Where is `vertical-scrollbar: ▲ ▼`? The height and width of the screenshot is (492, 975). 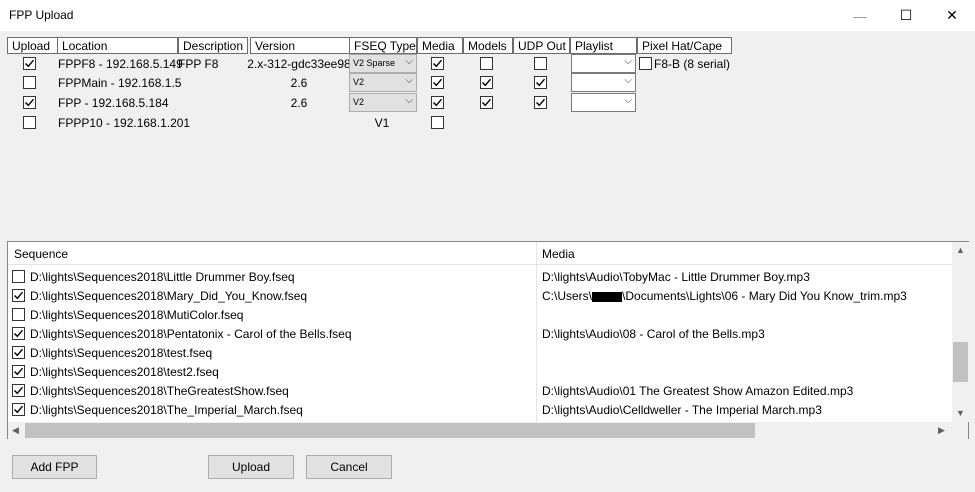
vertical-scrollbar: ▲ ▼ is located at coordinates (960, 332).